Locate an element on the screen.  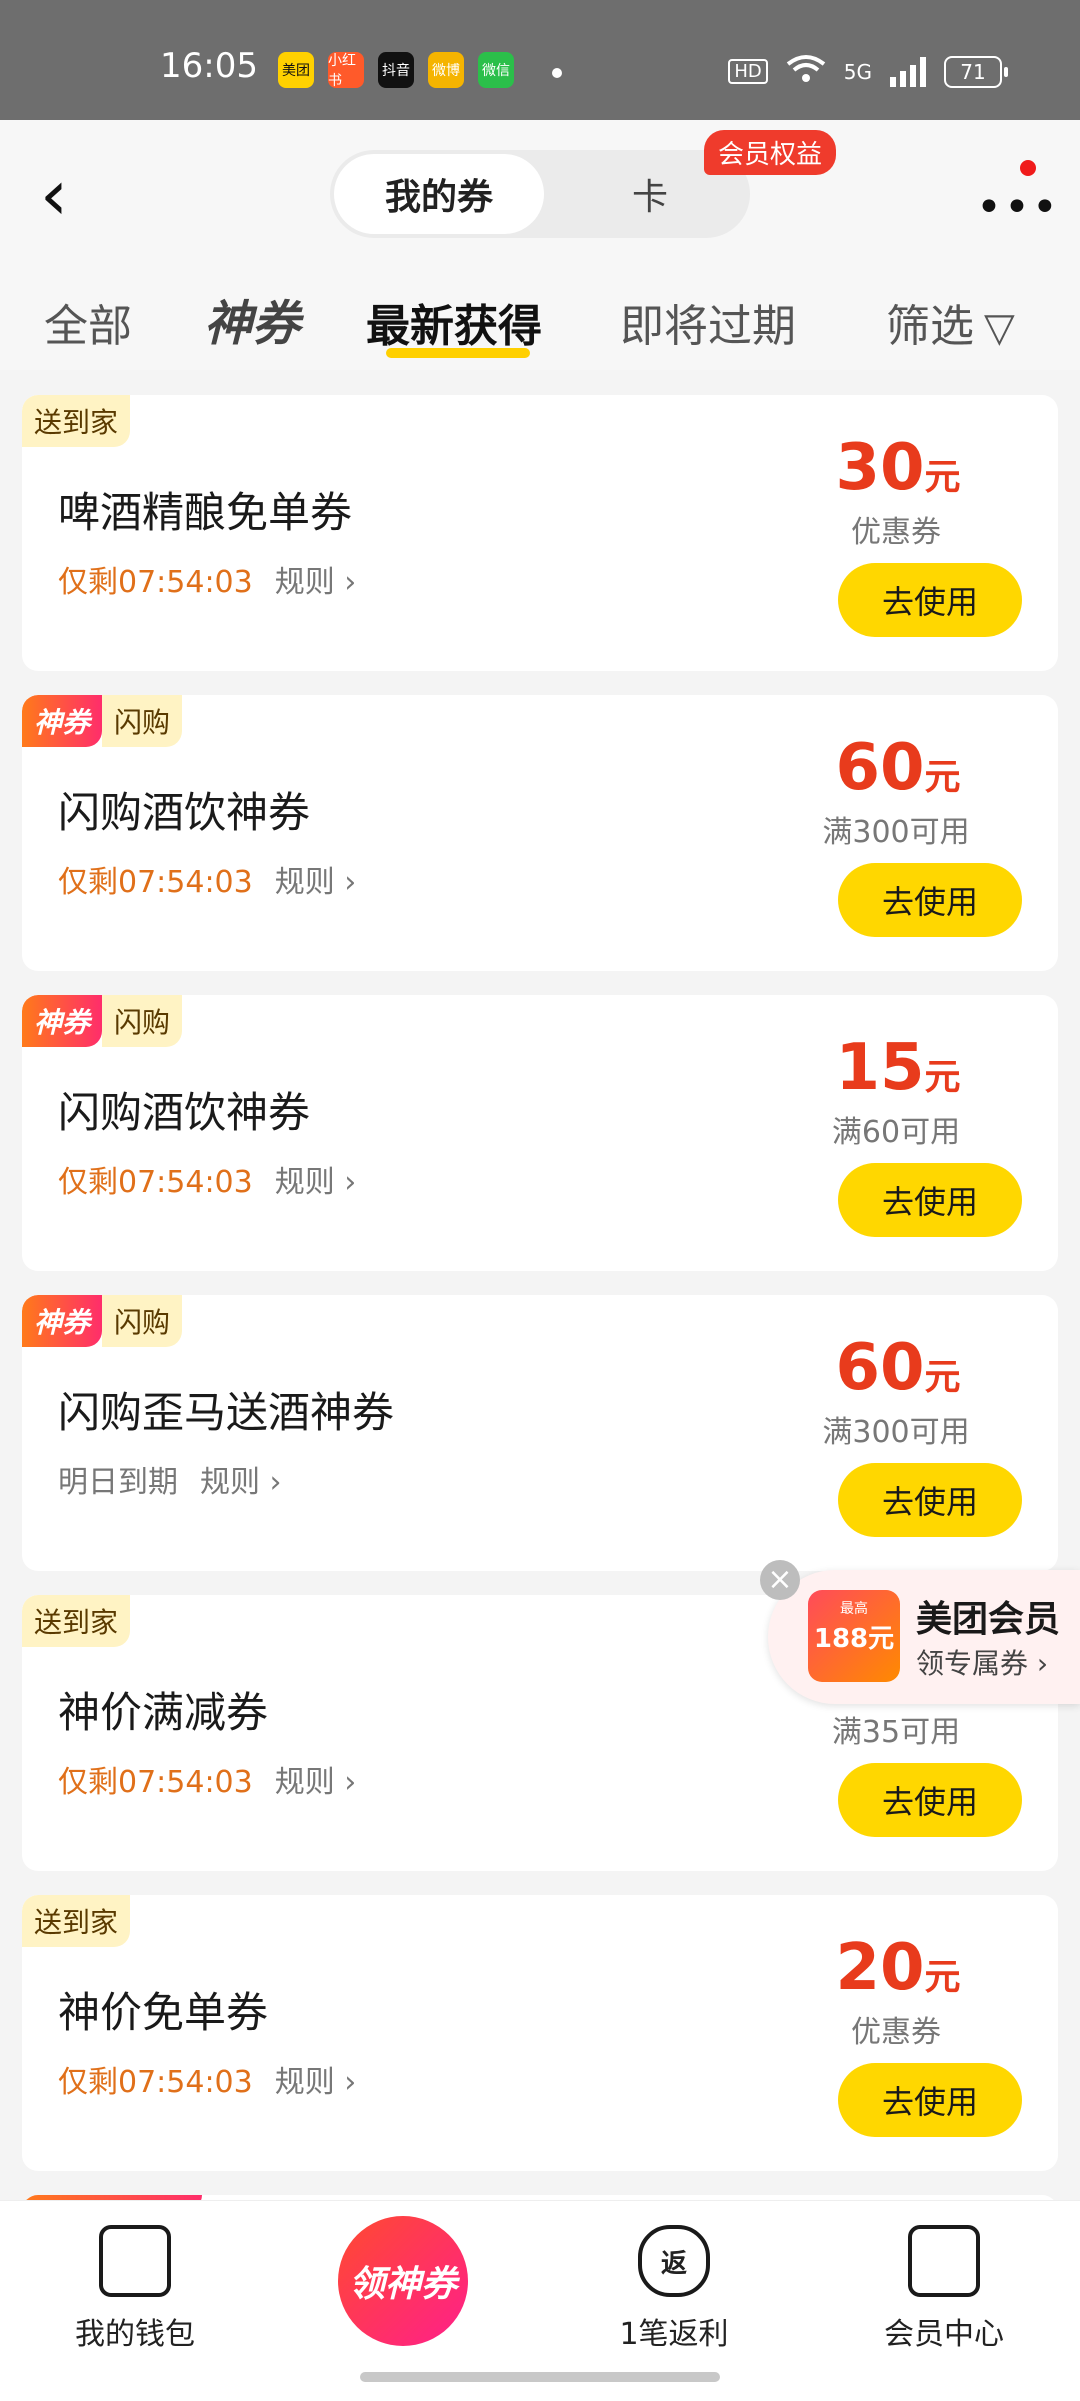
coupon-condition: 满35可用 is located at coordinates (896, 1732).